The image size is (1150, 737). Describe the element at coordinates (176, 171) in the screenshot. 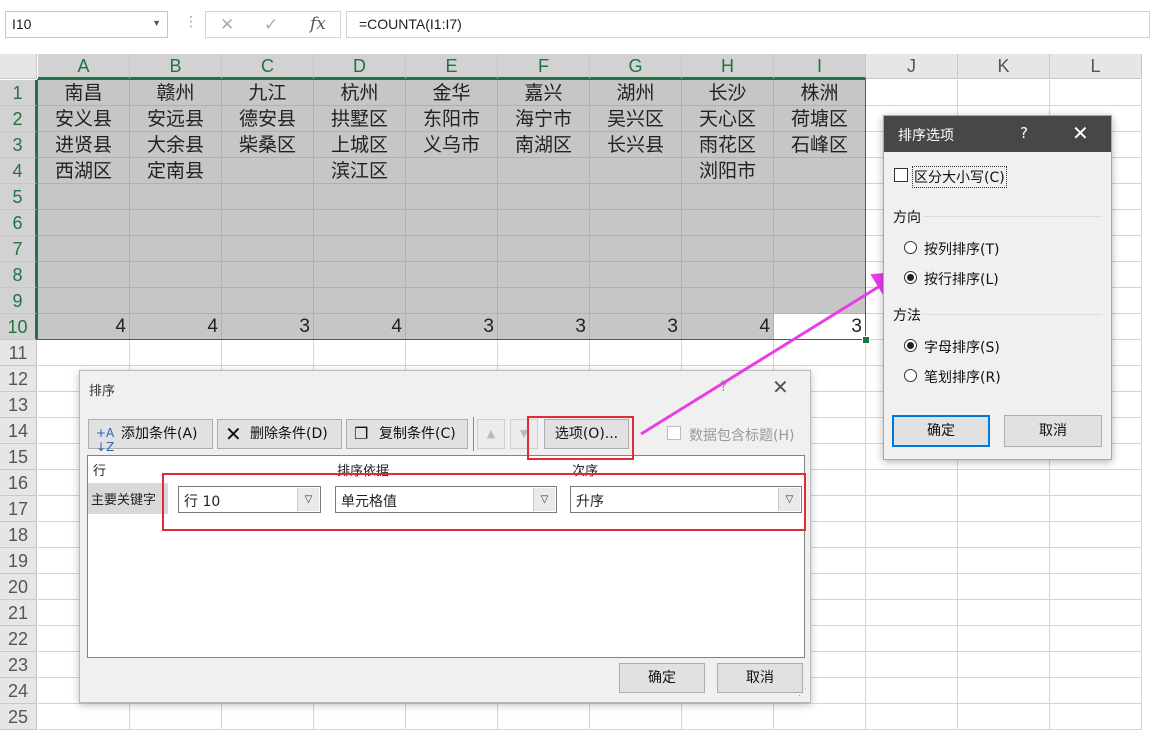

I see `cell: 定南县` at that location.